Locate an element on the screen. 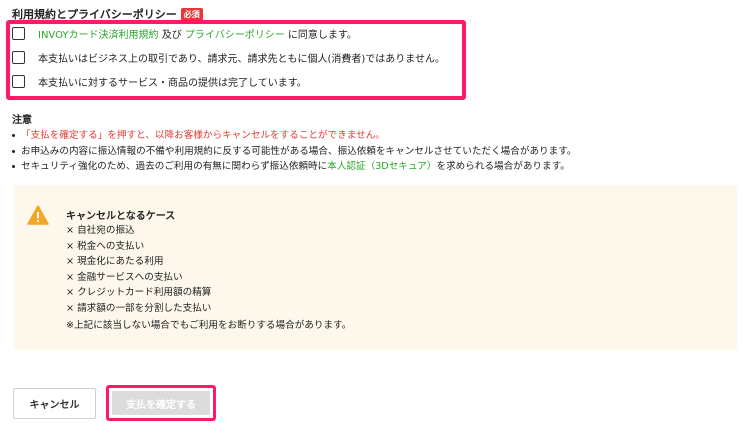 Image resolution: width=742 pixels, height=429 pixels. agree-row-service: 本支払いに対するサービス・商品の提供は完了しています。 is located at coordinates (159, 81).